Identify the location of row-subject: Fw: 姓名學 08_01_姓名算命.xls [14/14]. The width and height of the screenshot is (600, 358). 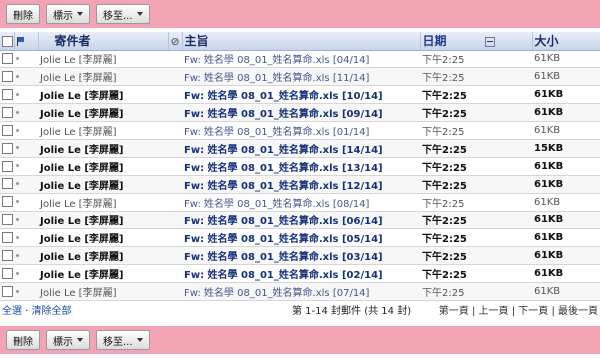
(301, 148).